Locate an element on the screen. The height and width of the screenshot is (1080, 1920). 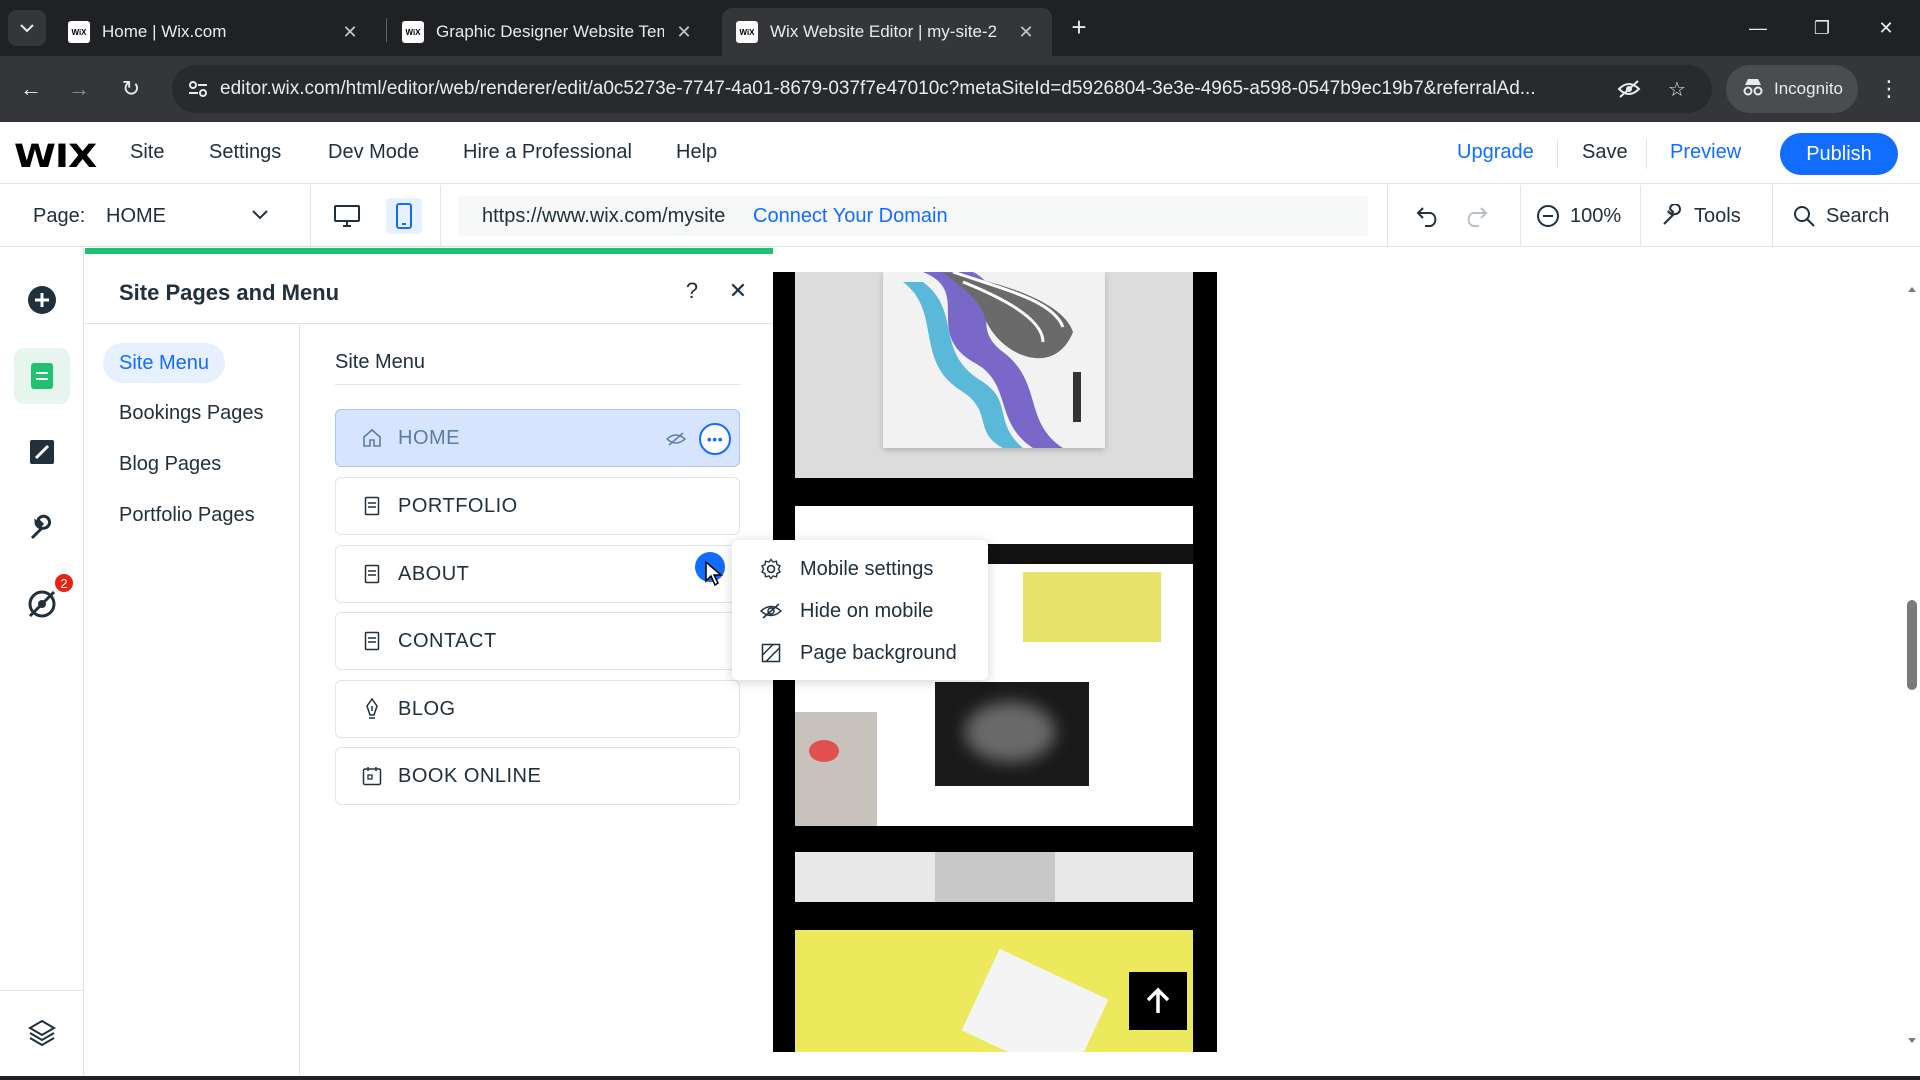
stand-image is located at coordinates (995, 877).